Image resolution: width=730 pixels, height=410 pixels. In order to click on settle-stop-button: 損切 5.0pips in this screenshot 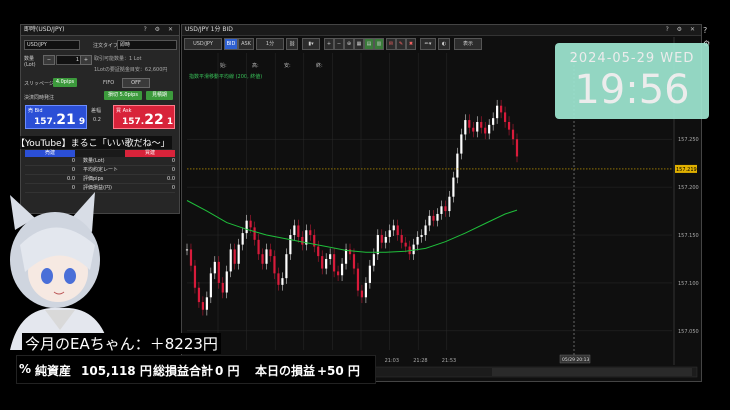, I will do `click(123, 95)`.